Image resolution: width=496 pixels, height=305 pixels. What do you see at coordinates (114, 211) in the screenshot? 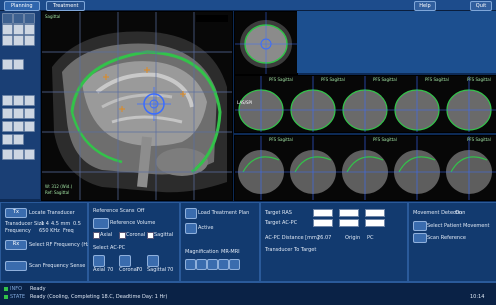
I see `reference-scans-label: Reference Scans` at bounding box center [114, 211].